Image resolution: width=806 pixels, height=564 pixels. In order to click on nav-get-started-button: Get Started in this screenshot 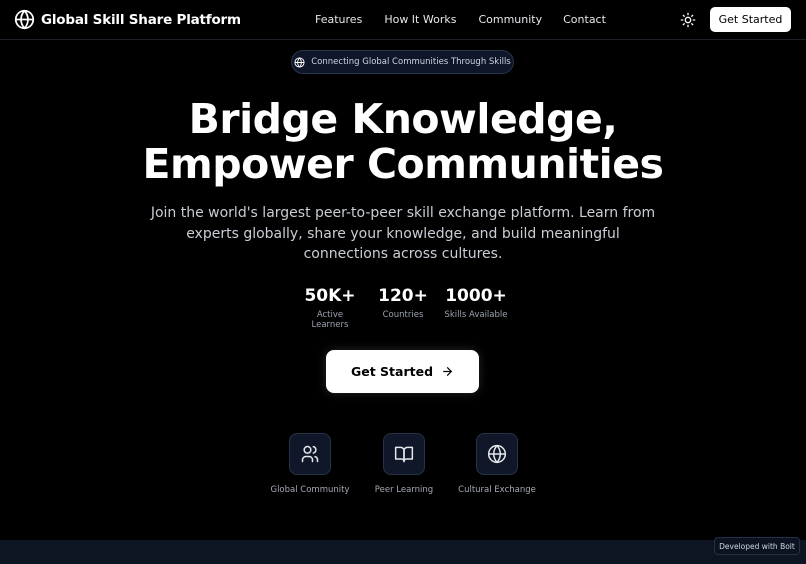, I will do `click(750, 19)`.